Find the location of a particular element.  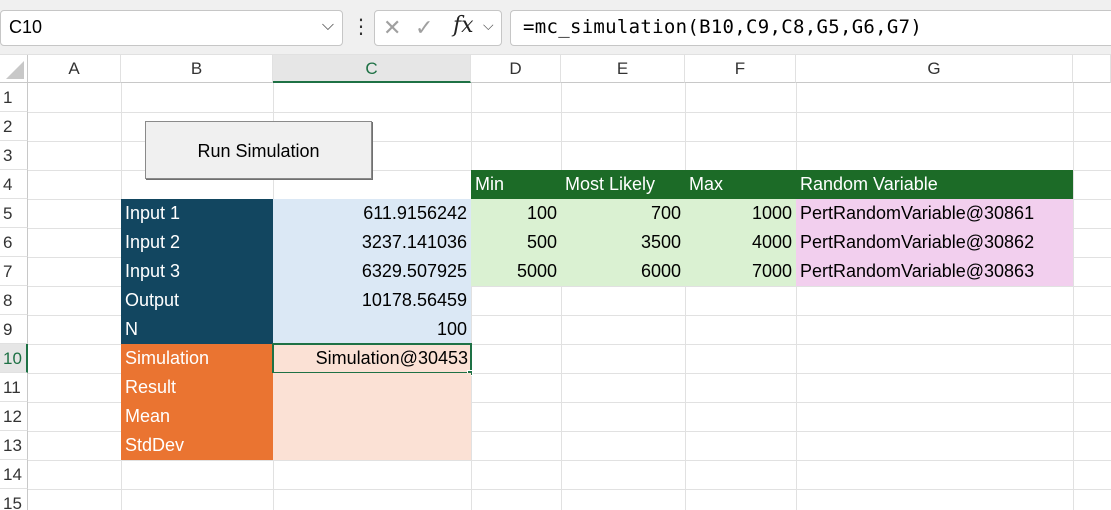

min-2: 500 is located at coordinates (516, 242).